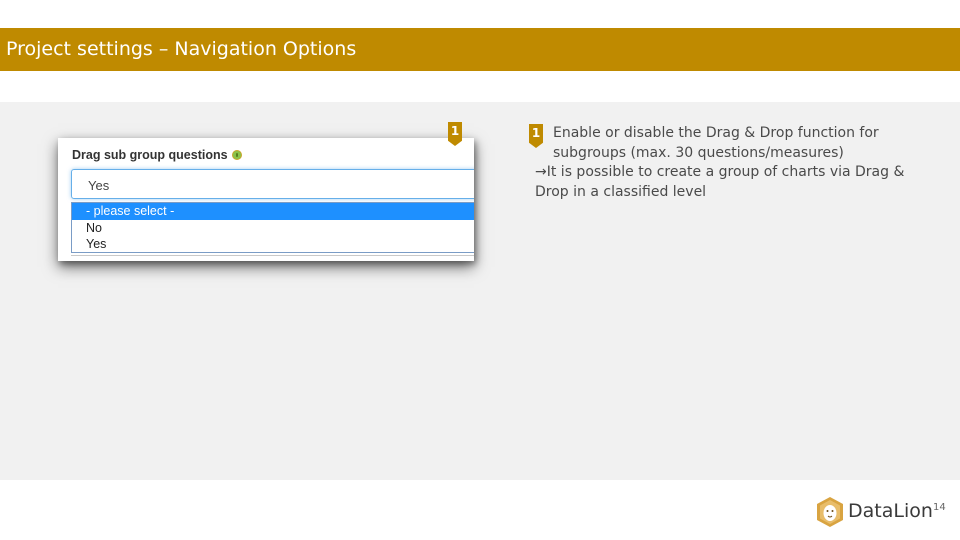 The height and width of the screenshot is (540, 960). Describe the element at coordinates (181, 49) in the screenshot. I see `page-title: Project settings – Navigation Options` at that location.